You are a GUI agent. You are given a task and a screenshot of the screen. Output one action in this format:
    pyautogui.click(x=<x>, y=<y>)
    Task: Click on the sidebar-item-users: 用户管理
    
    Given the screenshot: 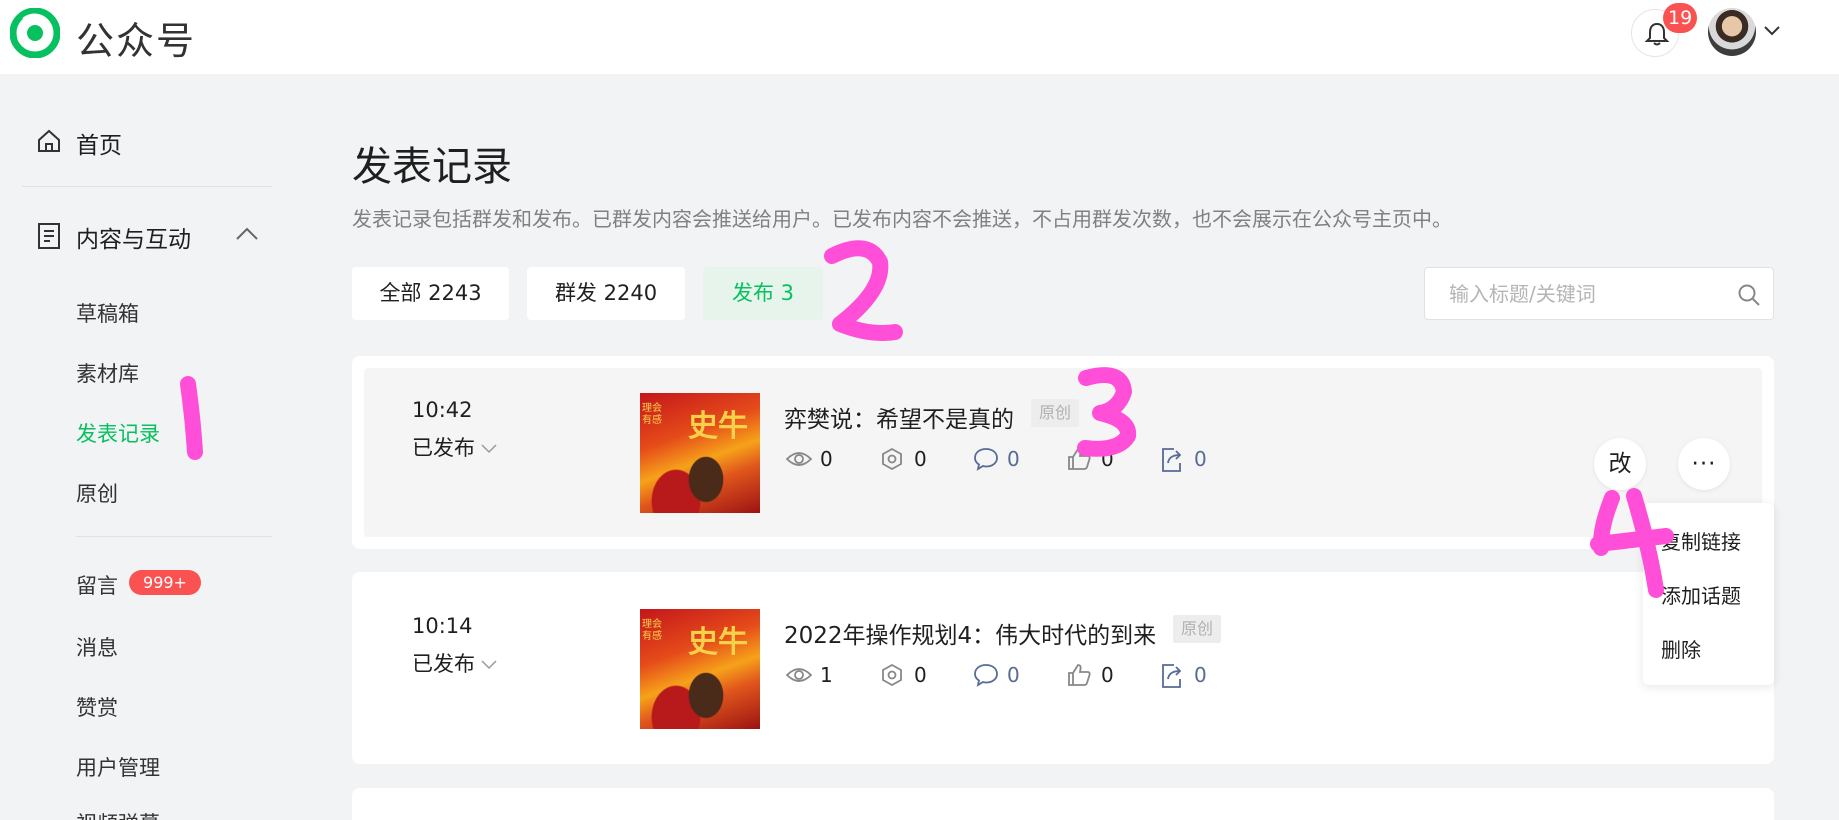 What is the action you would take?
    pyautogui.click(x=118, y=767)
    